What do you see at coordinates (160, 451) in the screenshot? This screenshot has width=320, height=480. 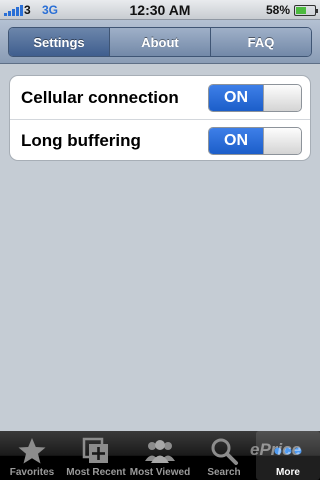 I see `people-icon` at bounding box center [160, 451].